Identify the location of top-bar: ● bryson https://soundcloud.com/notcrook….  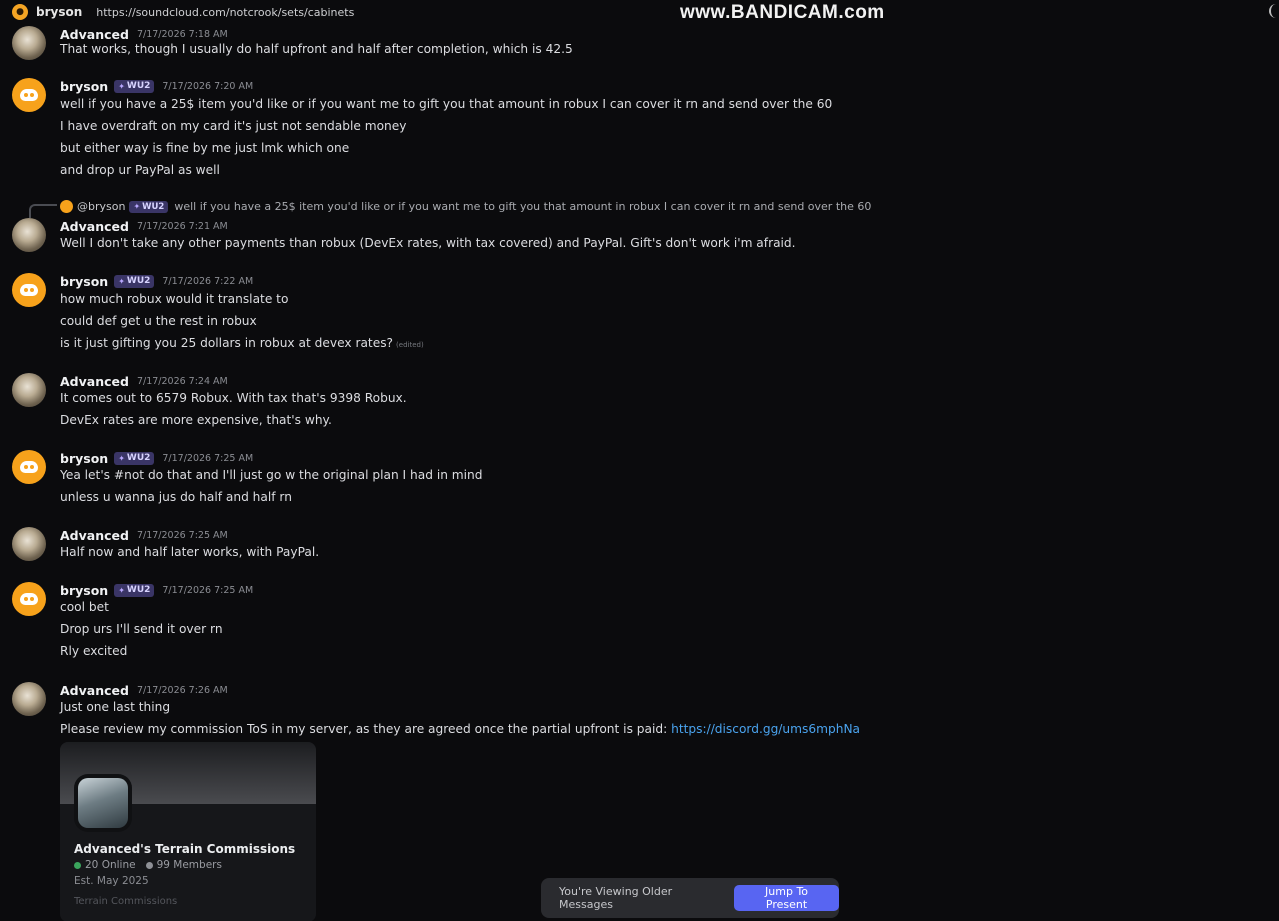
(639, 12).